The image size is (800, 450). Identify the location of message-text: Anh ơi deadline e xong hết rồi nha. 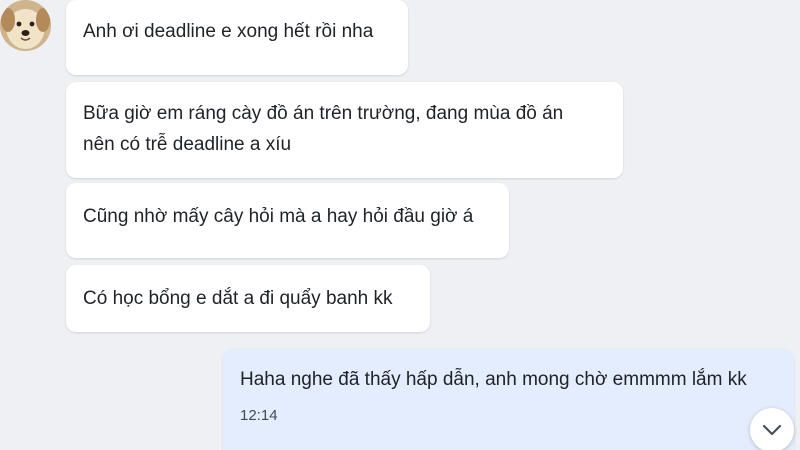
(228, 31).